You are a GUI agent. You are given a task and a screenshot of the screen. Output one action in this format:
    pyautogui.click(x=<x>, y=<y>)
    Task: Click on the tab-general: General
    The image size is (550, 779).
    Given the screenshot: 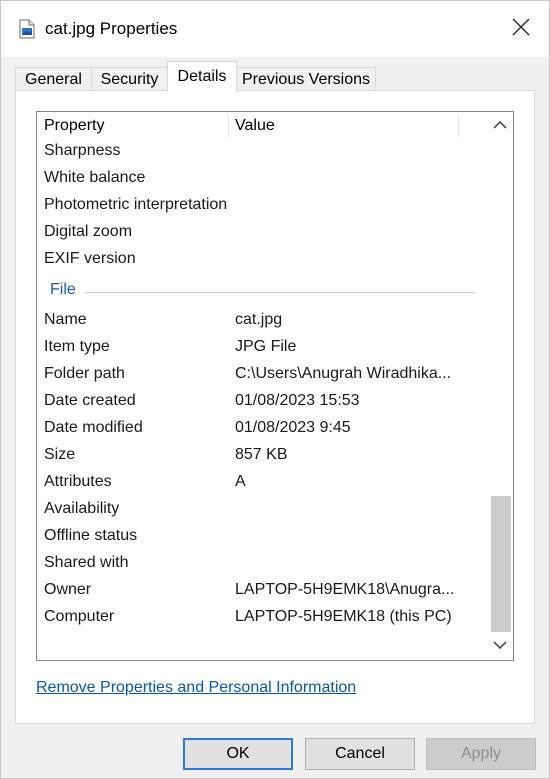 What is the action you would take?
    pyautogui.click(x=53, y=79)
    